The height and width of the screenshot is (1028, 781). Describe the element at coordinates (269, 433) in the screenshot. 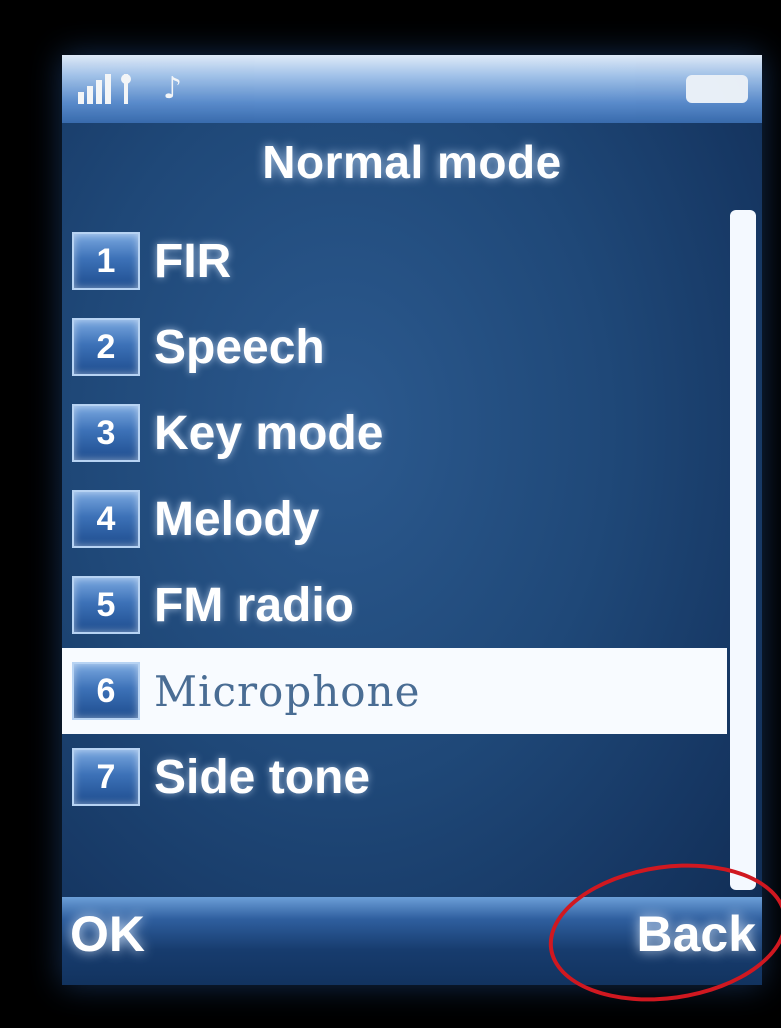

I see `menu-item-label: Key mode` at that location.